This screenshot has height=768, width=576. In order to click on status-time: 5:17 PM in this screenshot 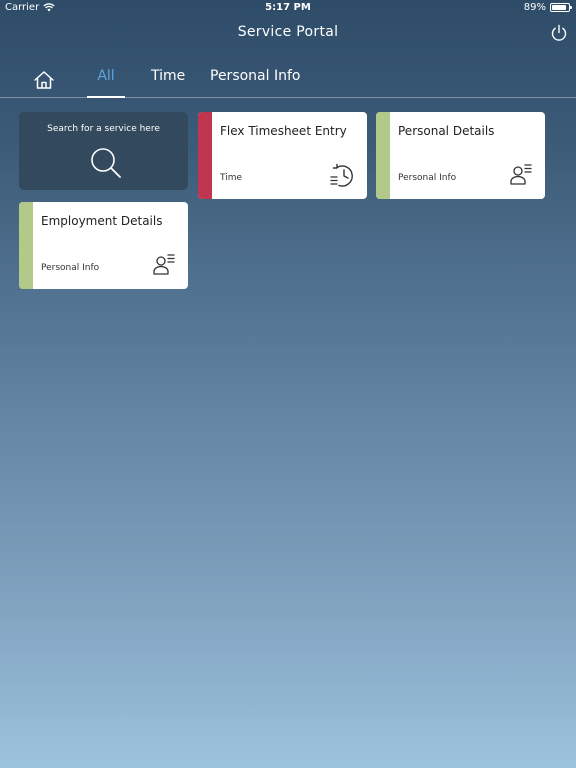, I will do `click(288, 7)`.